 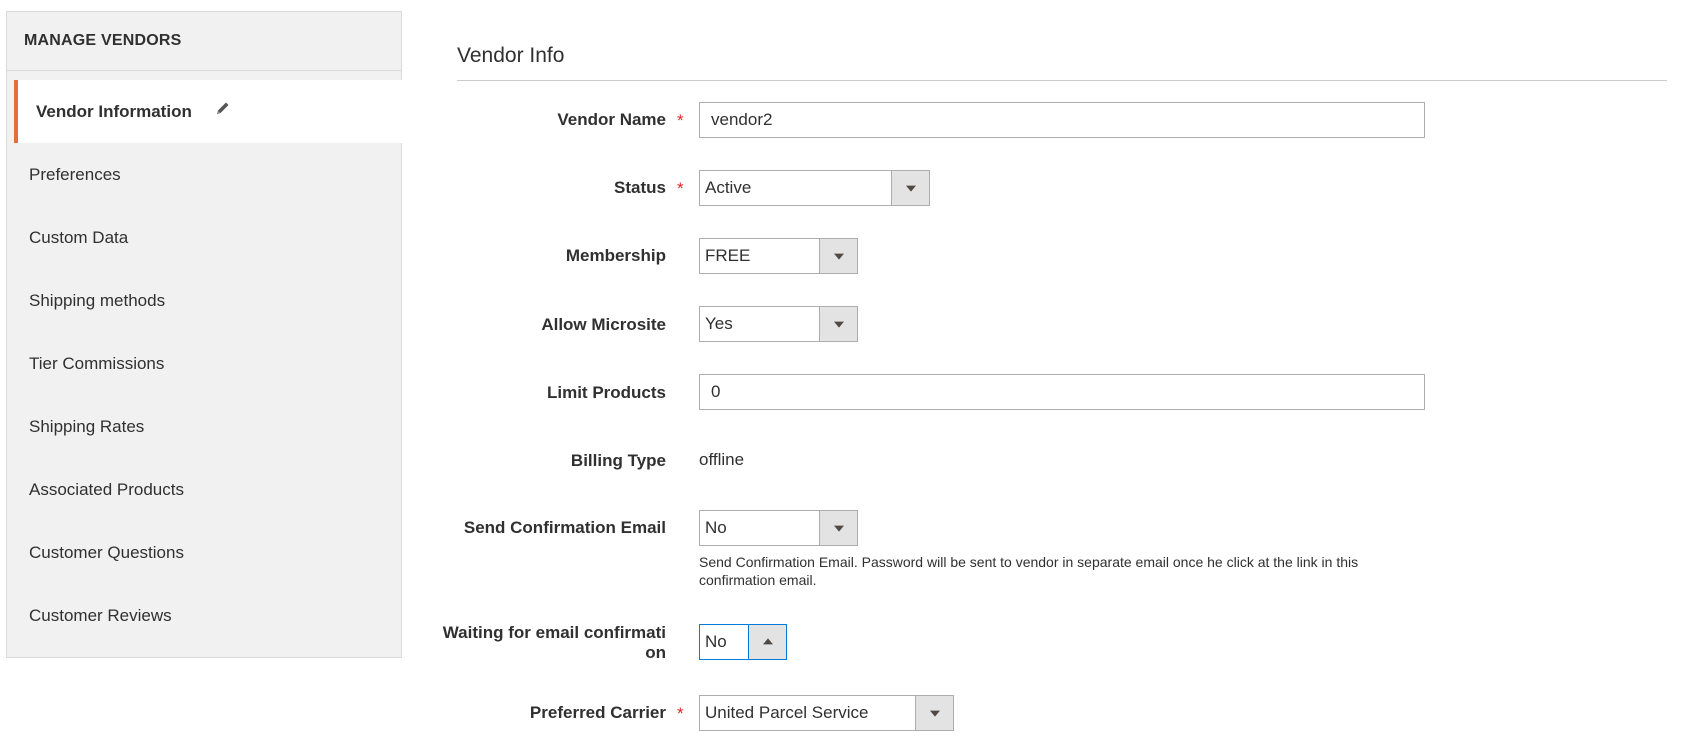 What do you see at coordinates (204, 41) in the screenshot?
I see `sidebar-title: MANAGE VENDORS` at bounding box center [204, 41].